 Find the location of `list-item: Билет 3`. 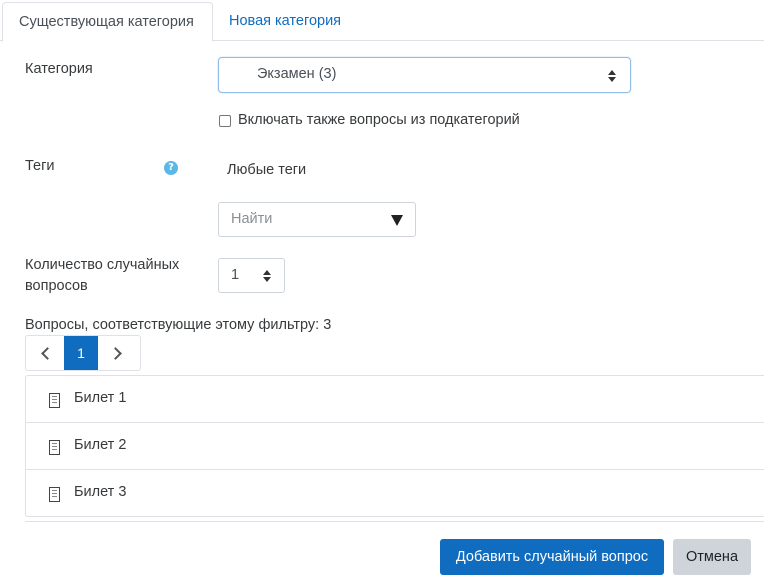

list-item: Билет 3 is located at coordinates (395, 493).